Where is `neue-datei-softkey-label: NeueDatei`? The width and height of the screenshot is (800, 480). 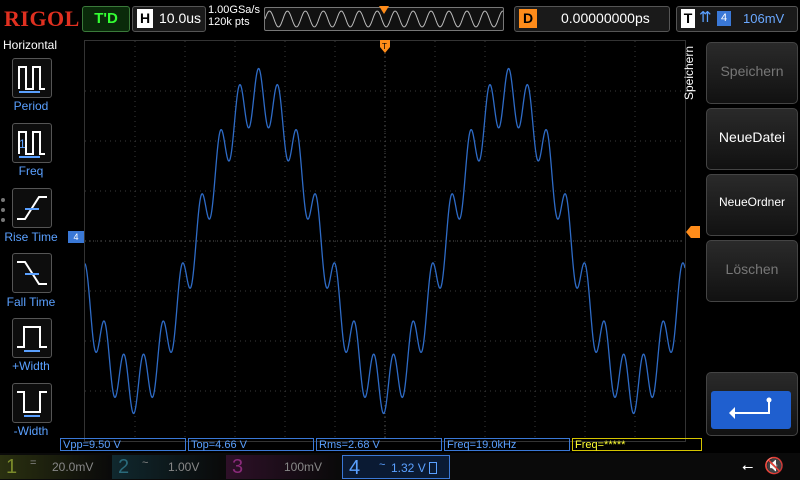 neue-datei-softkey-label: NeueDatei is located at coordinates (752, 137).